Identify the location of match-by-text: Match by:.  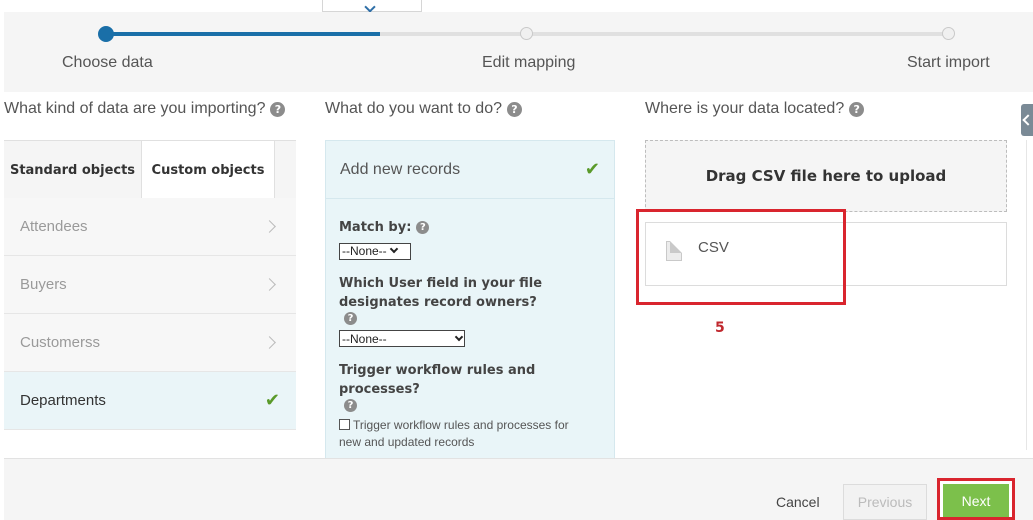
(375, 227).